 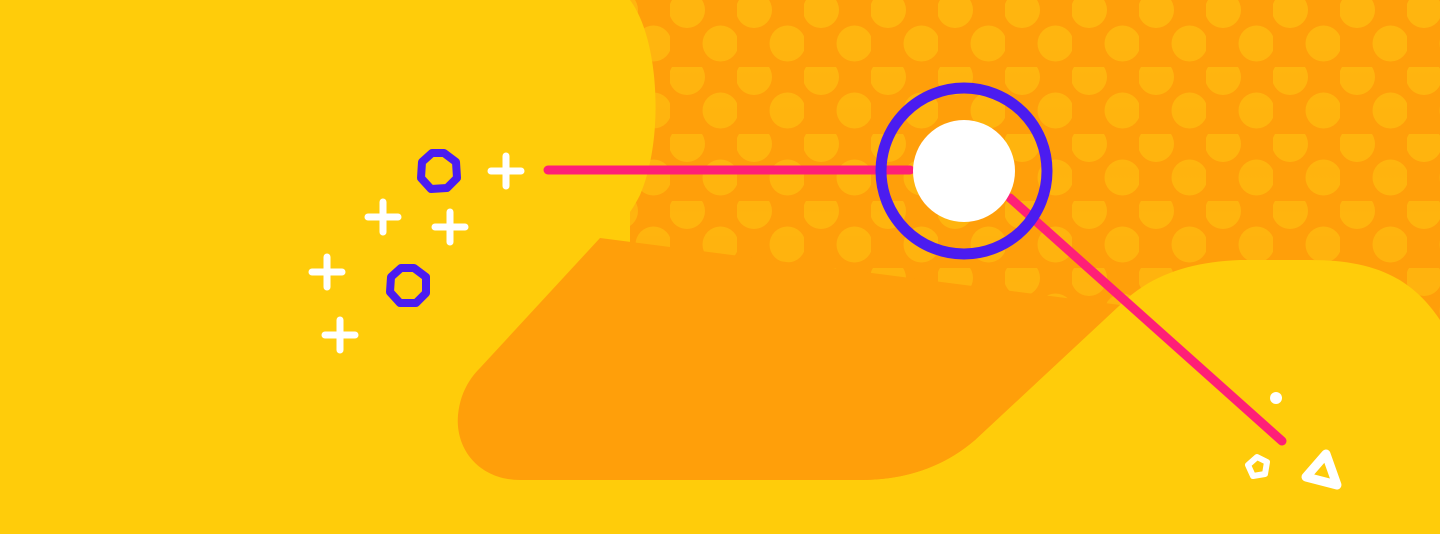 I want to click on dot-icon, so click(x=1276, y=398).